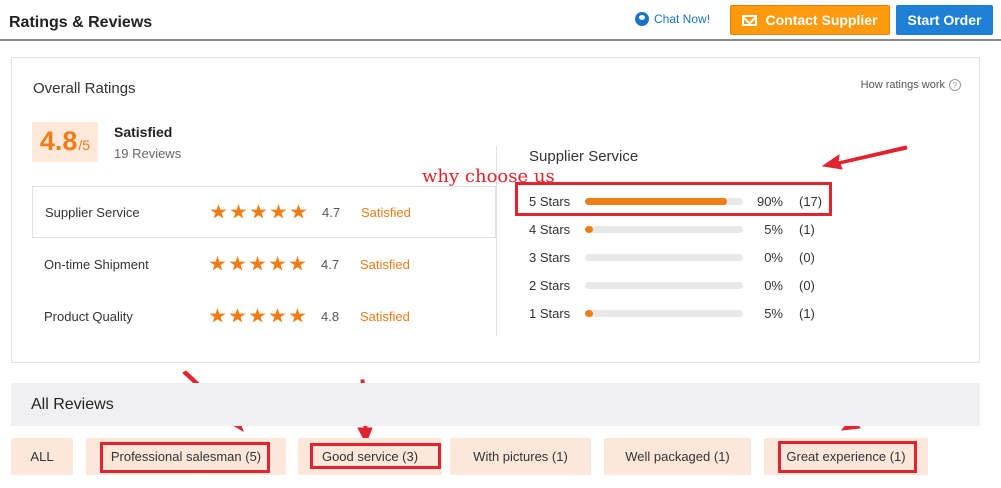 This screenshot has height=488, width=1001. What do you see at coordinates (902, 85) in the screenshot?
I see `how-ratings-label: How ratings work` at bounding box center [902, 85].